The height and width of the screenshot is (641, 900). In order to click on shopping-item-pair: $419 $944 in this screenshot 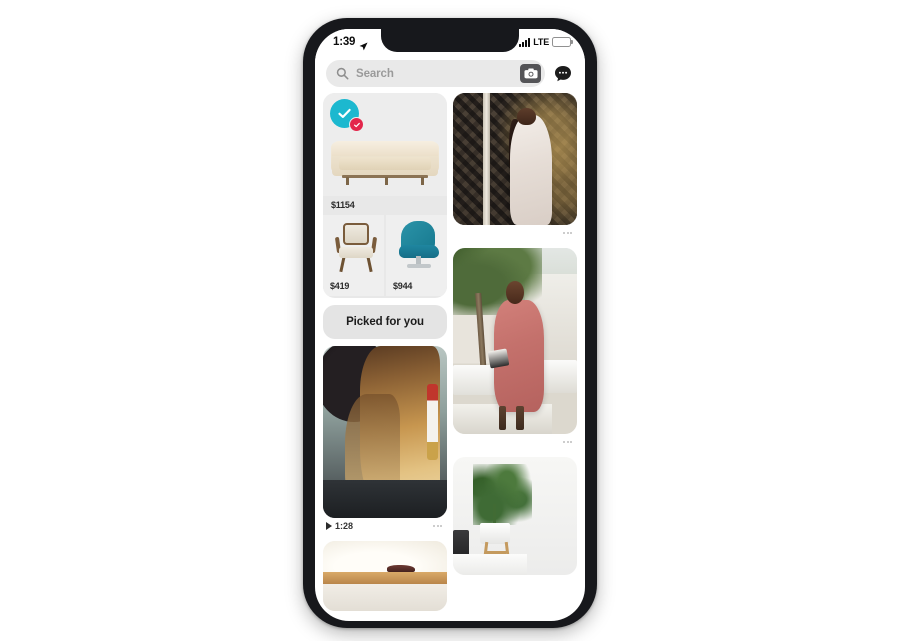, I will do `click(385, 255)`.